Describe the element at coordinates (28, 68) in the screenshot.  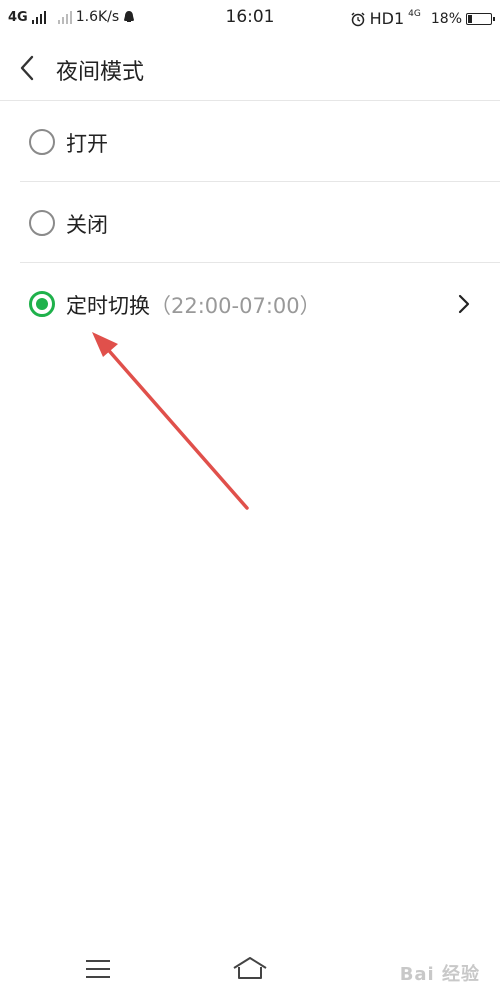
I see `back-icon` at that location.